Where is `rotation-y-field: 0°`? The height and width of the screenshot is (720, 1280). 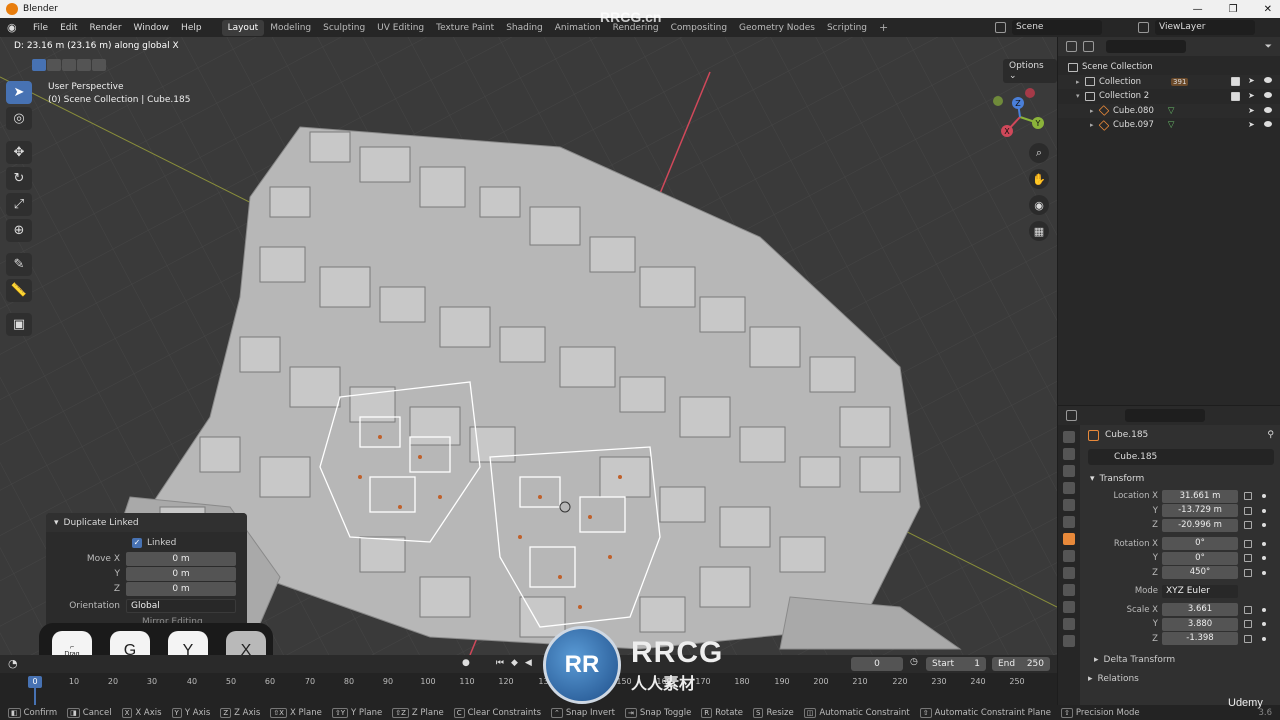 rotation-y-field: 0° is located at coordinates (1200, 558).